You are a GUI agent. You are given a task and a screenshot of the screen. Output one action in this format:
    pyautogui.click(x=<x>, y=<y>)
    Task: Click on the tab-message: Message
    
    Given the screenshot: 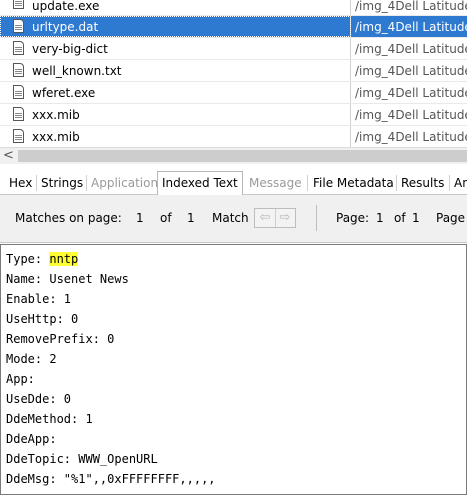 What is the action you would take?
    pyautogui.click(x=275, y=184)
    